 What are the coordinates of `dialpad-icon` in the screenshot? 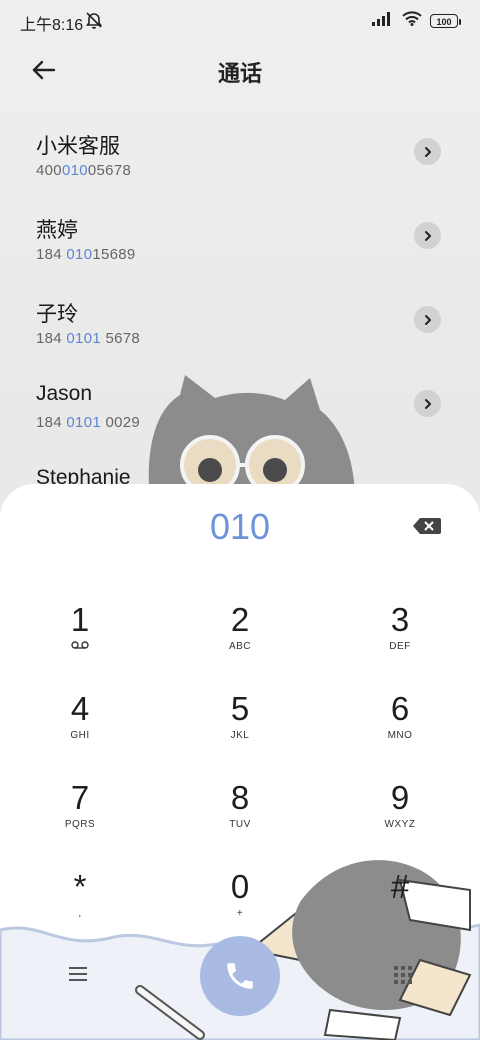 It's located at (403, 975).